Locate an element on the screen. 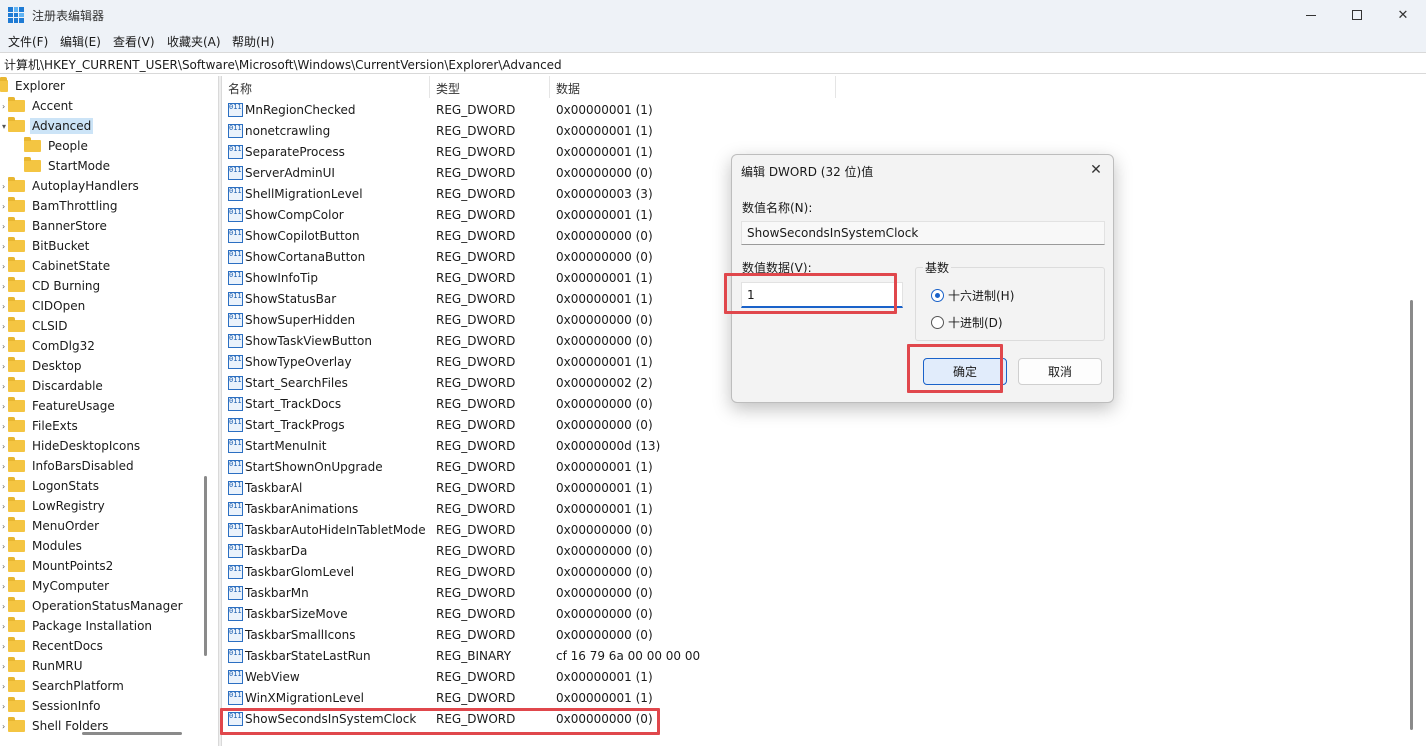  menu-view: 查看(V) is located at coordinates (134, 41).